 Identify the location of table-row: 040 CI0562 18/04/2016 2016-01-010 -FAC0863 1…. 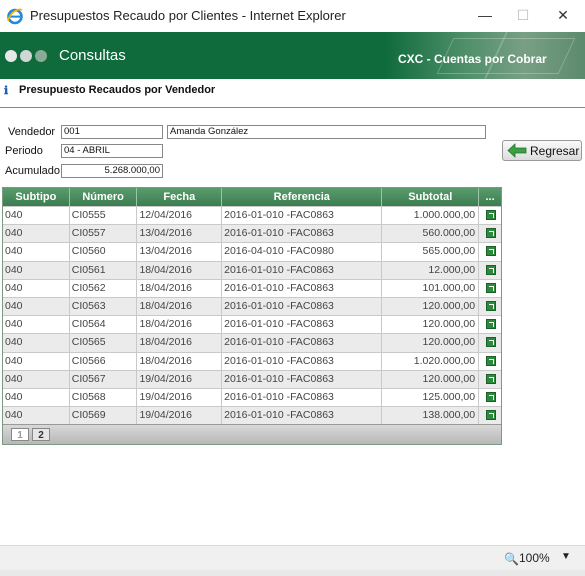
(252, 287).